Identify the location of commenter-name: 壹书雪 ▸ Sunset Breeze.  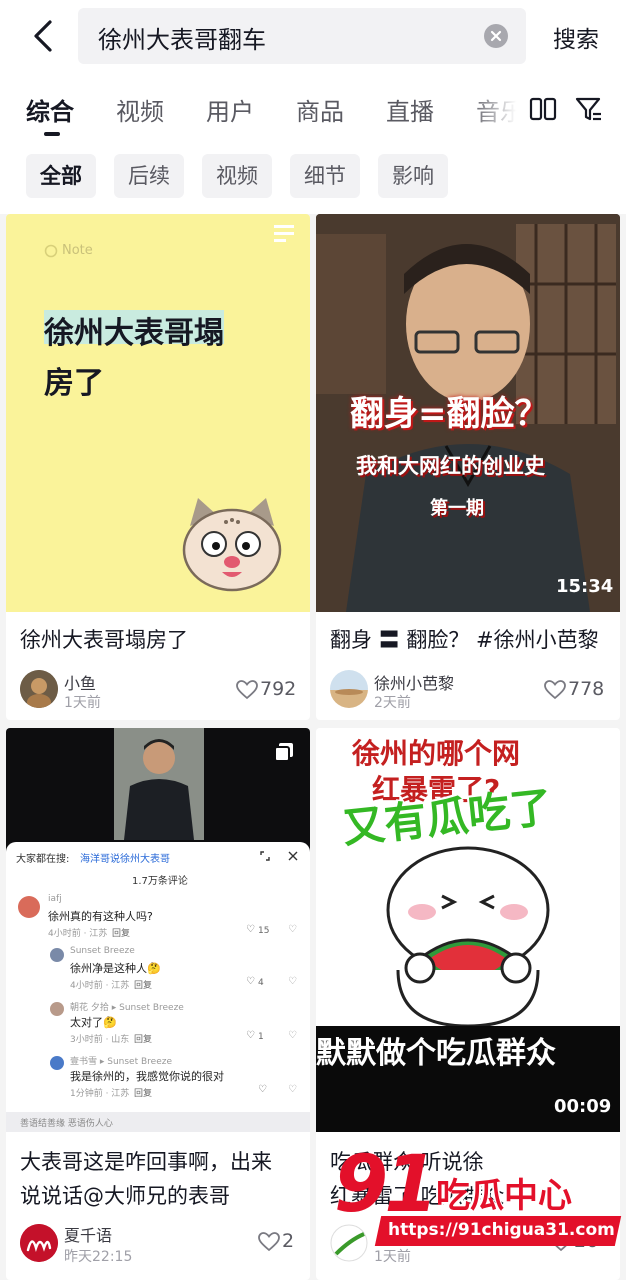
(121, 1062).